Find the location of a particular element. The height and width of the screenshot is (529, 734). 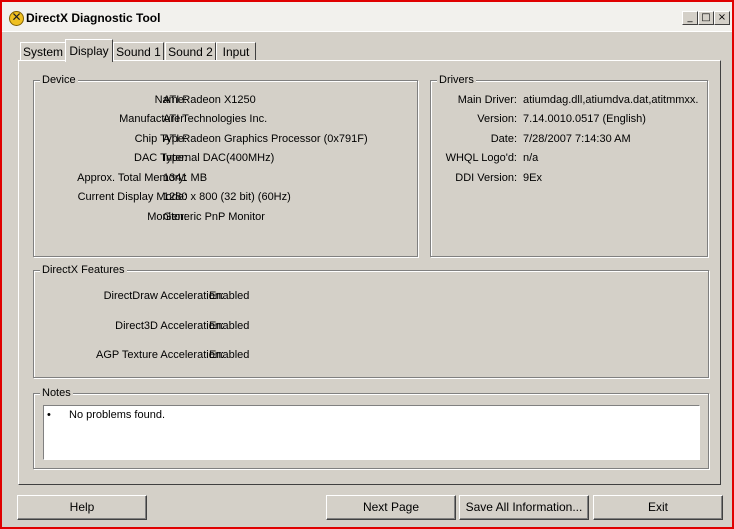

notes-group-title: Notes is located at coordinates (56, 393).